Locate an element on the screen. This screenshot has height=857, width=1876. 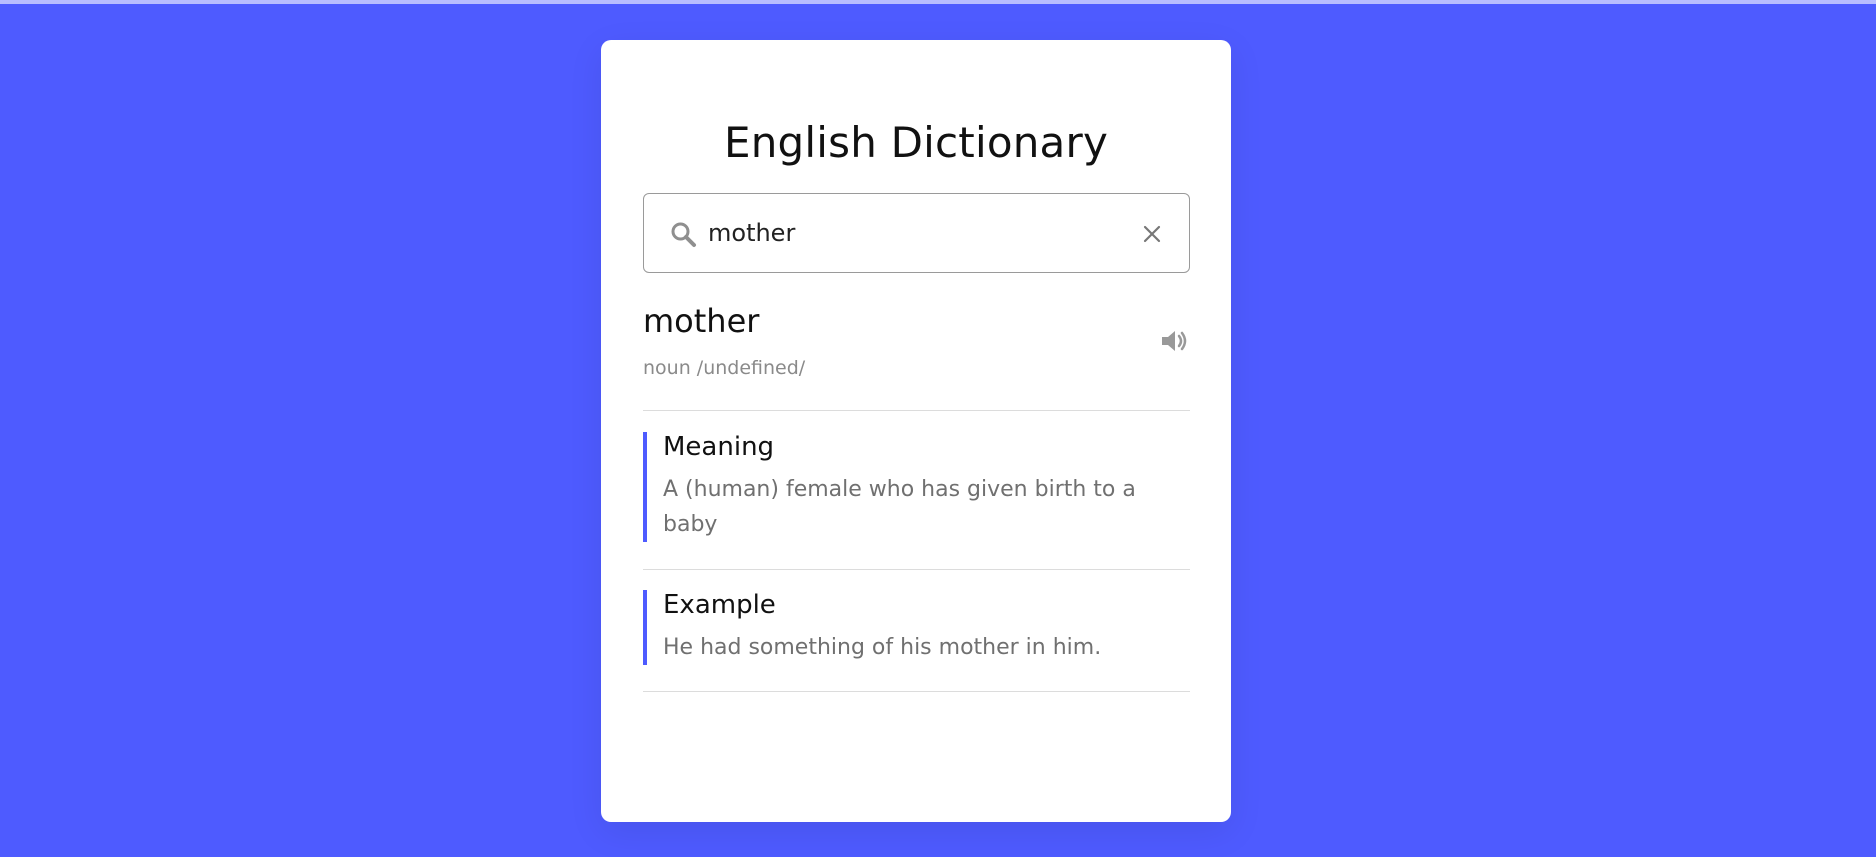
speaker-icon is located at coordinates (1175, 341).